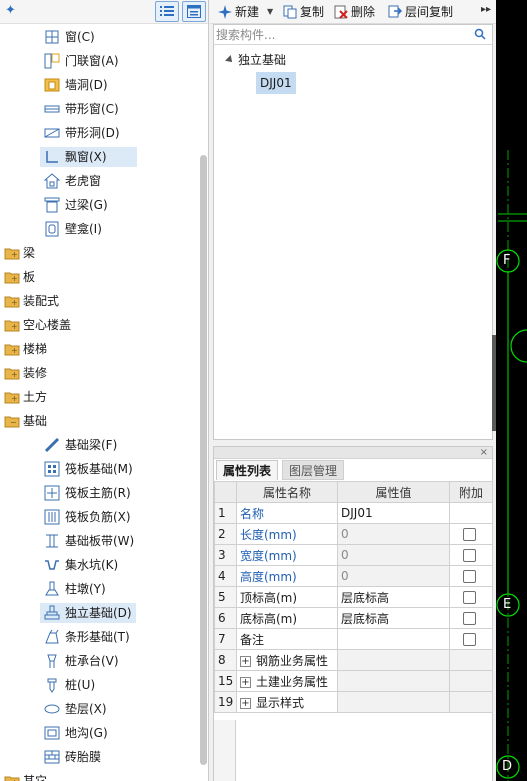 Image resolution: width=527 pixels, height=781 pixels. I want to click on tree-category-other: + 其它, so click(100, 775).